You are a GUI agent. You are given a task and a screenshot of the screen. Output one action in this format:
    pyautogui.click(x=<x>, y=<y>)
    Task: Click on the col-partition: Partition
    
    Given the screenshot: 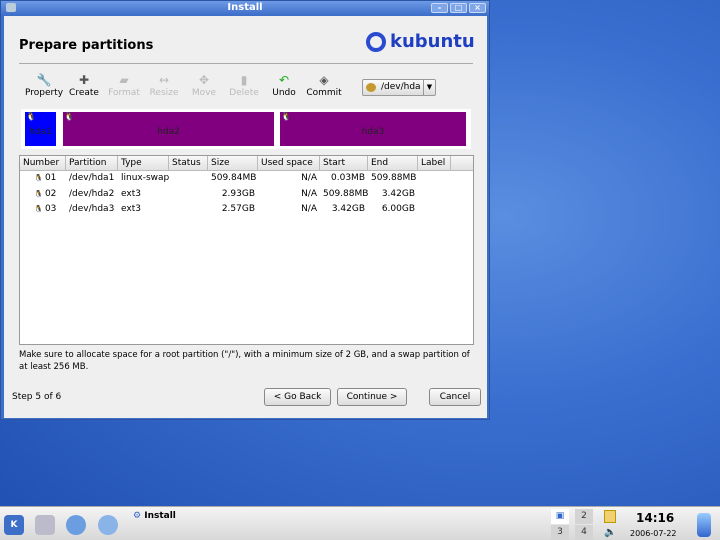 What is the action you would take?
    pyautogui.click(x=92, y=163)
    